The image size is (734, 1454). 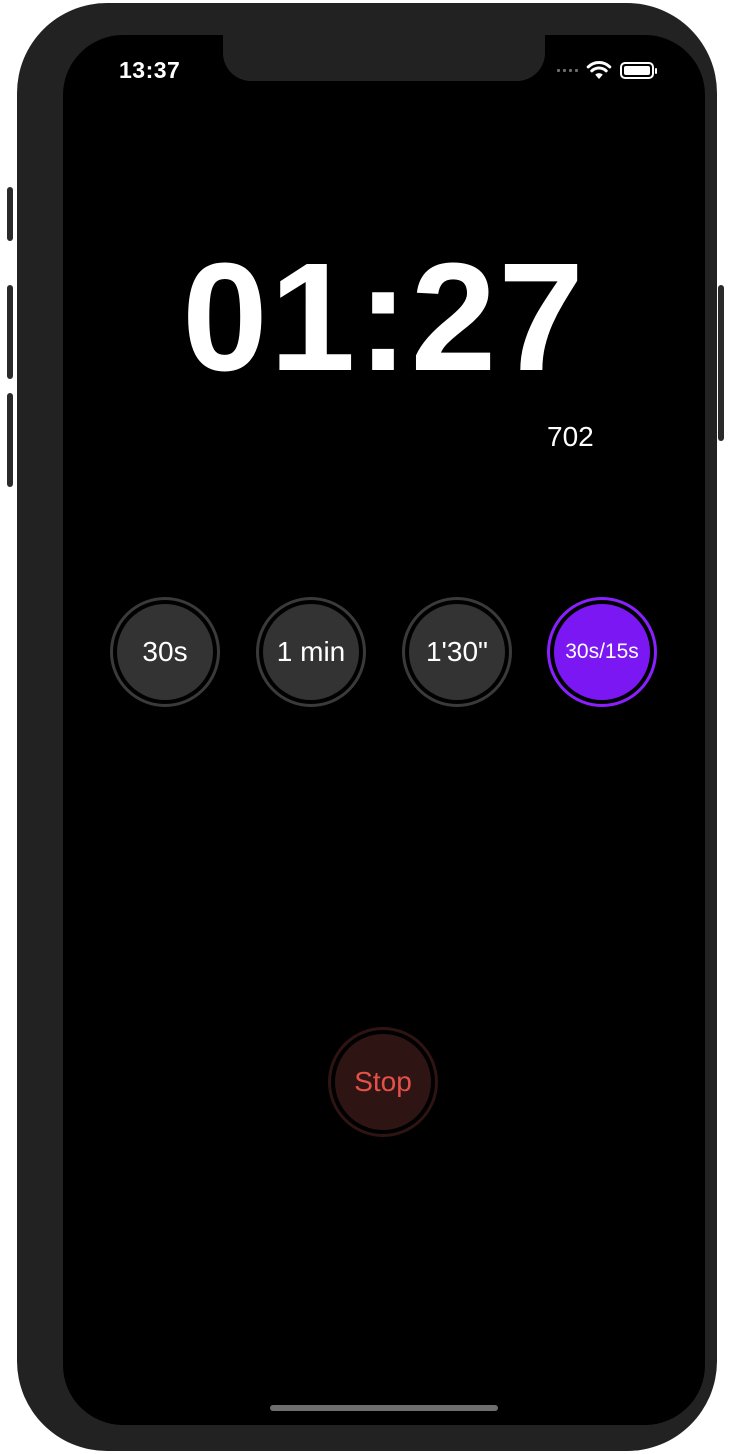 What do you see at coordinates (599, 70) in the screenshot?
I see `wifi-icon` at bounding box center [599, 70].